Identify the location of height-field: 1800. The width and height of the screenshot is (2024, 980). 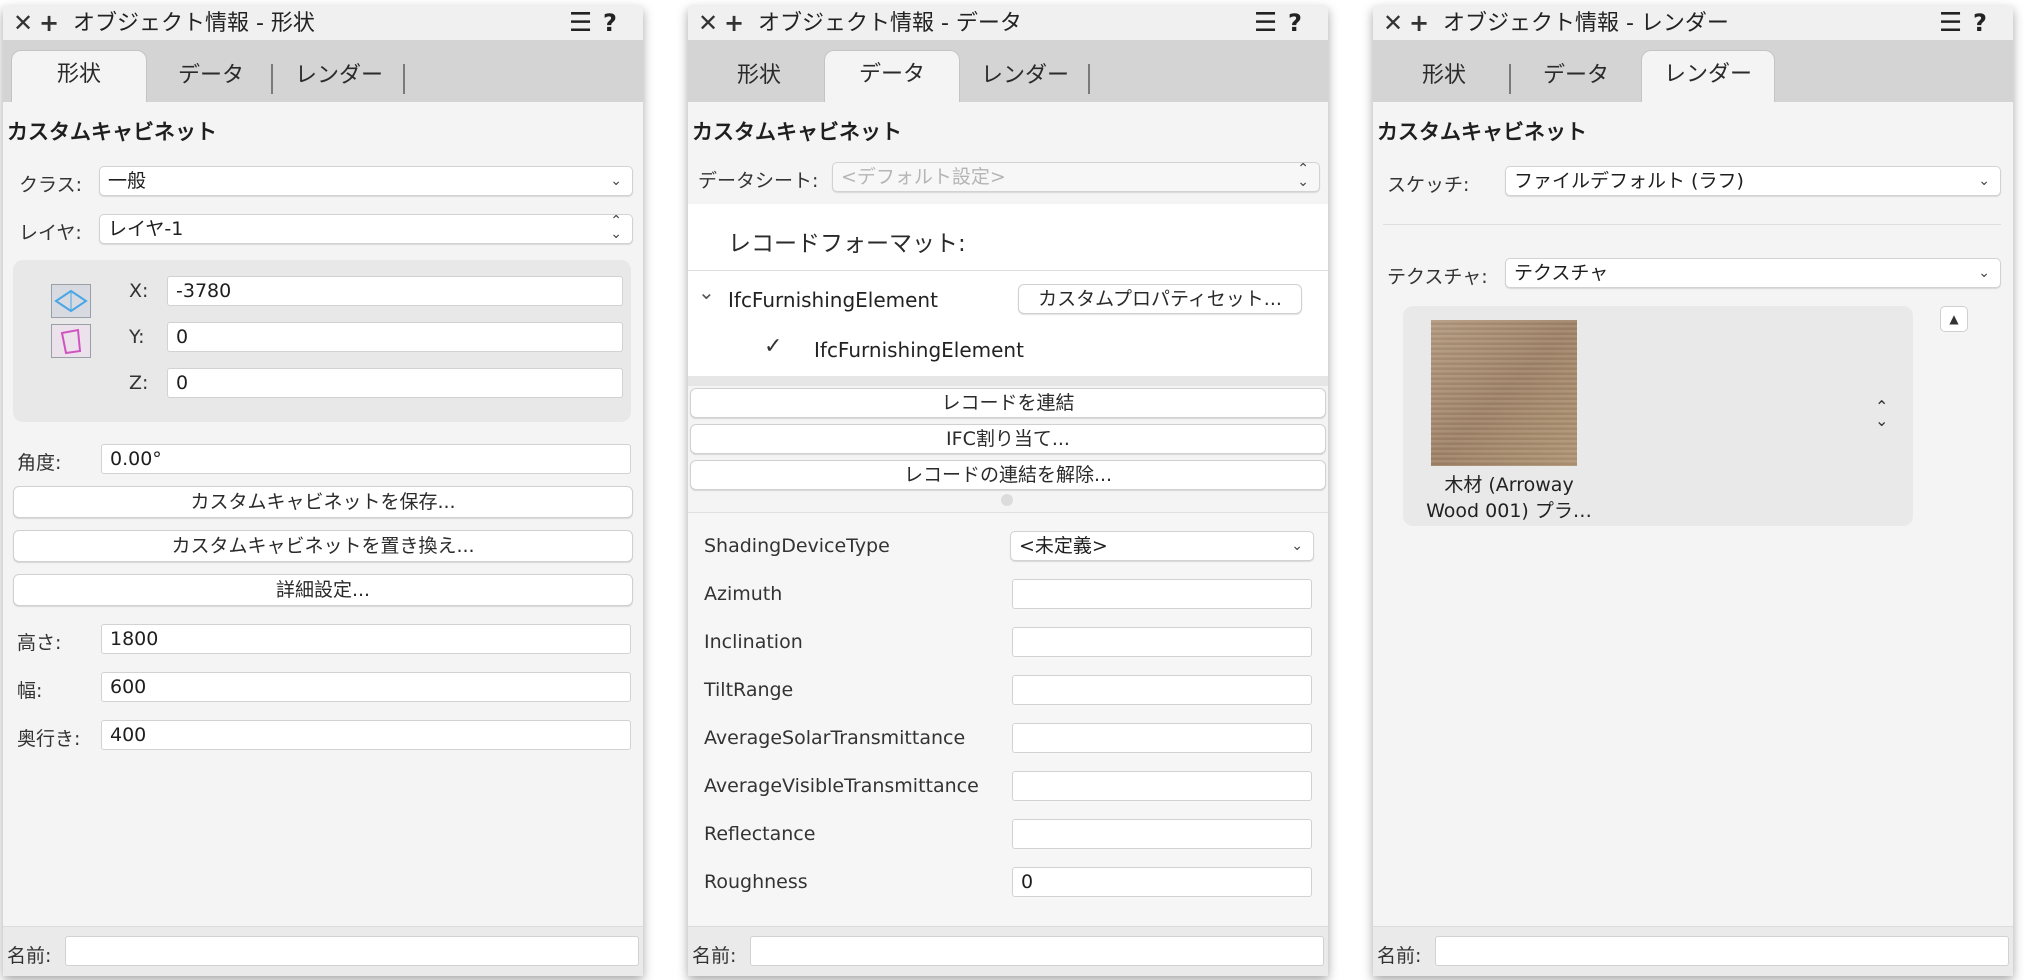
(366, 639).